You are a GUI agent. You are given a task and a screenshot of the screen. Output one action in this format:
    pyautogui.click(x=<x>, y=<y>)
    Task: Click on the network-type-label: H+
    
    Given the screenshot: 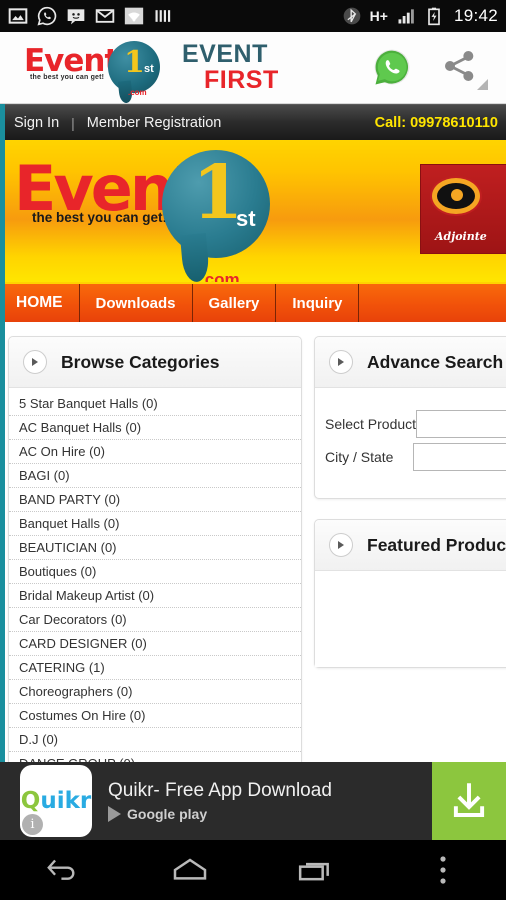 What is the action you would take?
    pyautogui.click(x=378, y=16)
    